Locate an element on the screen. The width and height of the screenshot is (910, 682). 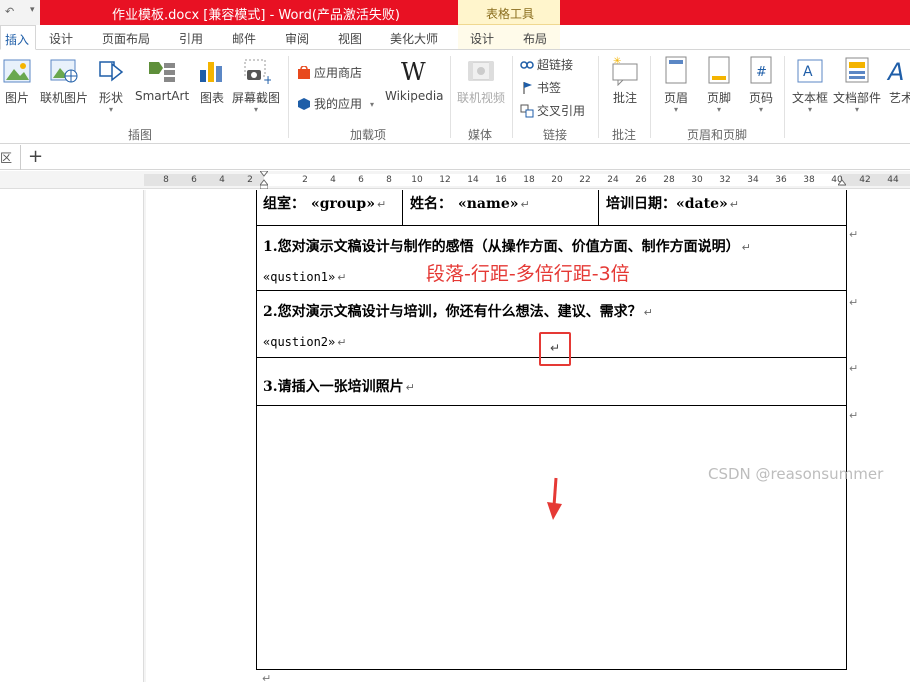
tab-table-design: 设计 is located at coordinates (482, 38).